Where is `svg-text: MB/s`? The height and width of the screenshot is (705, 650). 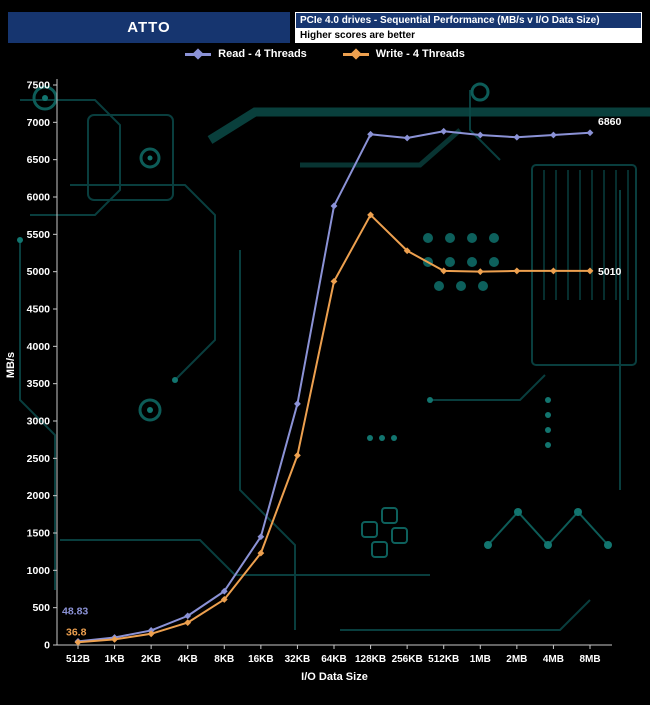 svg-text: MB/s is located at coordinates (11, 365).